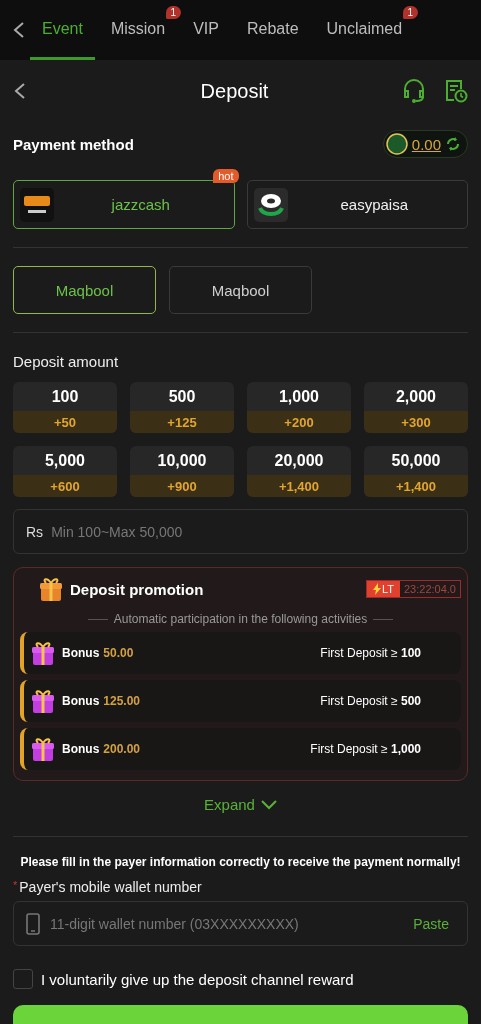 The width and height of the screenshot is (481, 1024). I want to click on chevron-down-icon, so click(268, 804).